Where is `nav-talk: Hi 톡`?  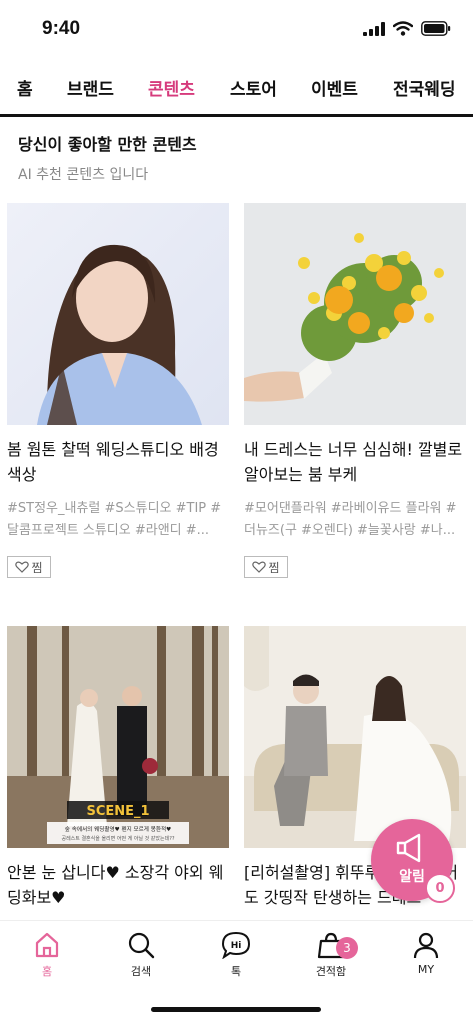
nav-talk: Hi 톡 is located at coordinates (236, 955).